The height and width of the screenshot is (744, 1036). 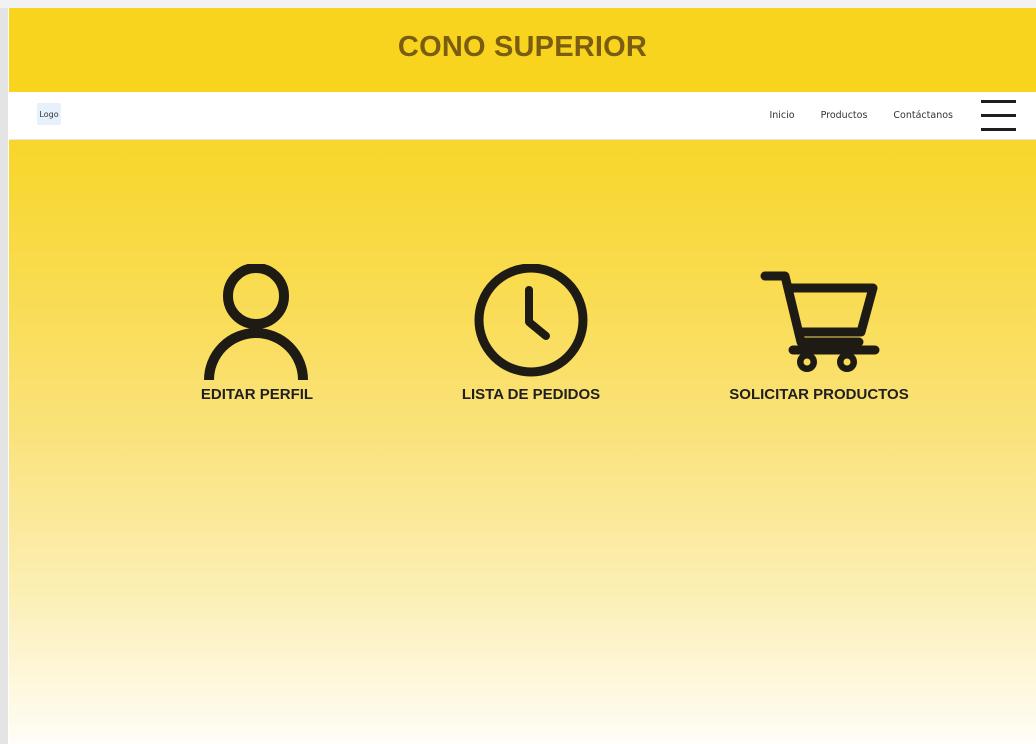 I want to click on edit-profile-button: EDITAR PERFIL, so click(x=257, y=333).